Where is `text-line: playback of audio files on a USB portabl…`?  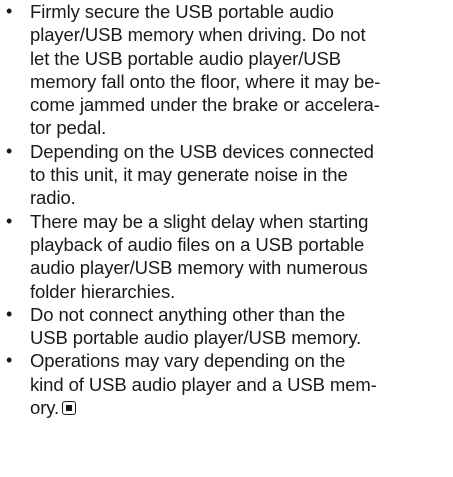 text-line: playback of audio files on a USB portabl… is located at coordinates (197, 244).